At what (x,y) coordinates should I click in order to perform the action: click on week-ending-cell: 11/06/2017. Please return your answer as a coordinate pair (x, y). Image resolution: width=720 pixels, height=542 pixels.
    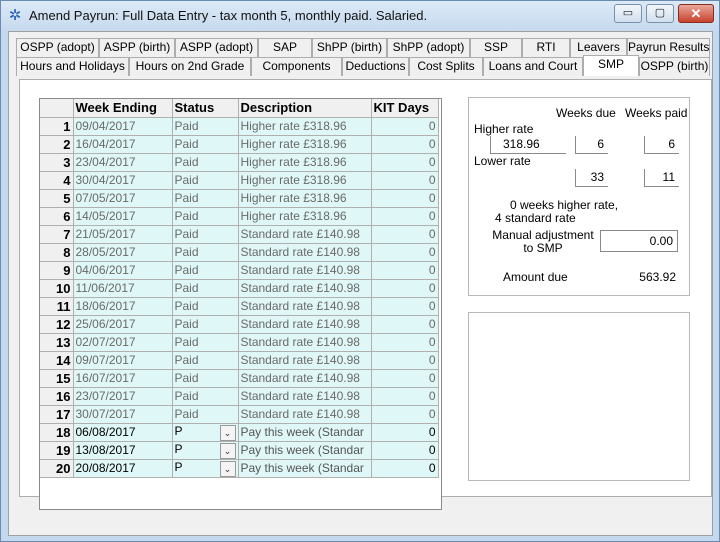
    Looking at the image, I should click on (123, 288).